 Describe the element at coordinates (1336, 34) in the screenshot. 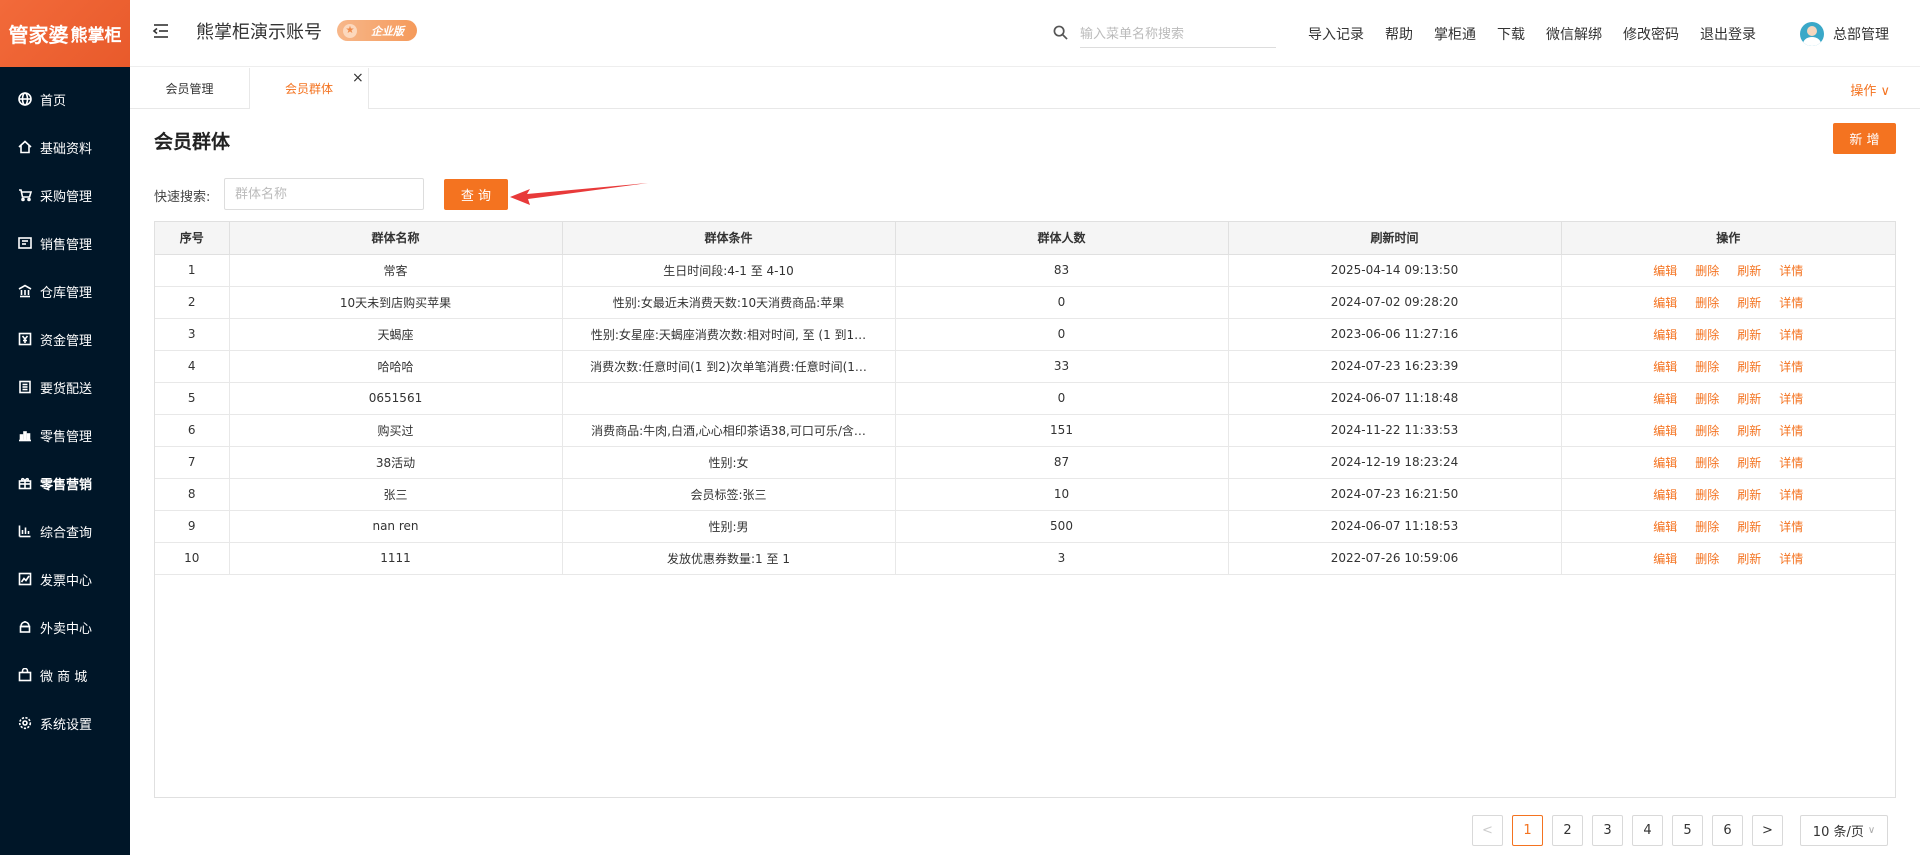

I see `top-link-0: 导入记录` at that location.